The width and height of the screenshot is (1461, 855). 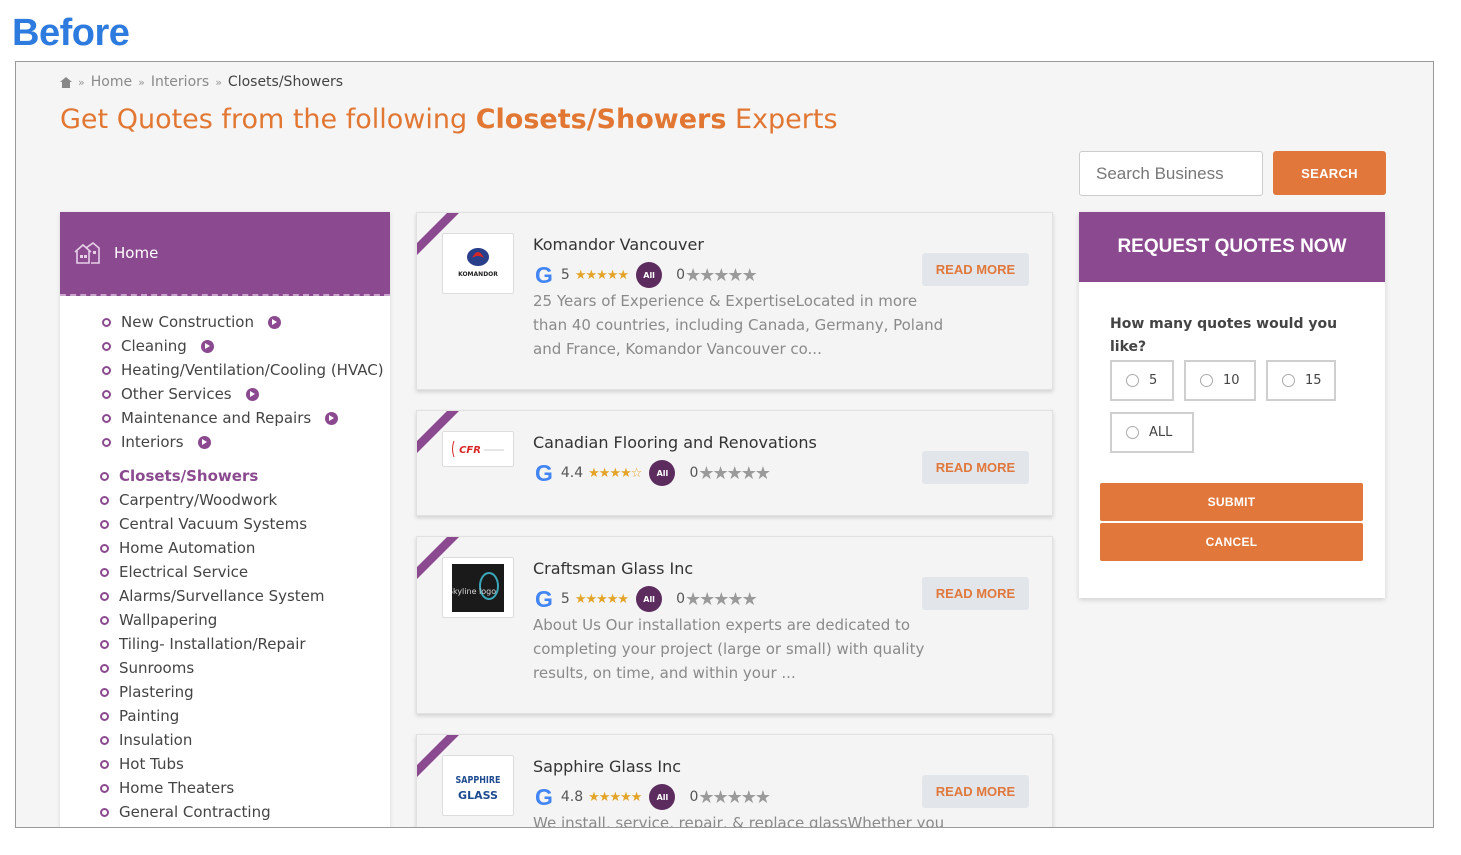 What do you see at coordinates (478, 263) in the screenshot?
I see `business-logo: KOMANDOR` at bounding box center [478, 263].